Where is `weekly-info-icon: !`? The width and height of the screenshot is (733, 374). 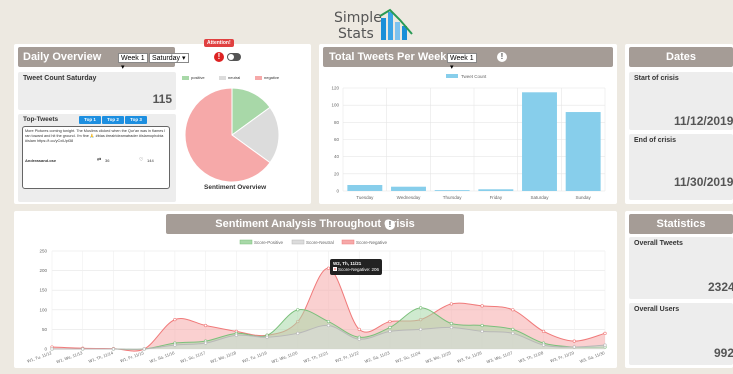 weekly-info-icon: ! is located at coordinates (502, 57).